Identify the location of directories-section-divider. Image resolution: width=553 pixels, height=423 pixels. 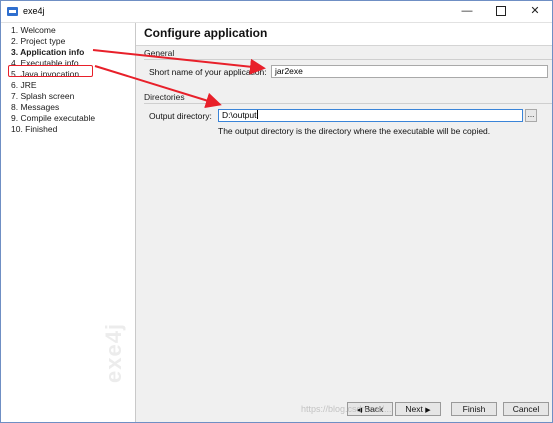
(348, 103).